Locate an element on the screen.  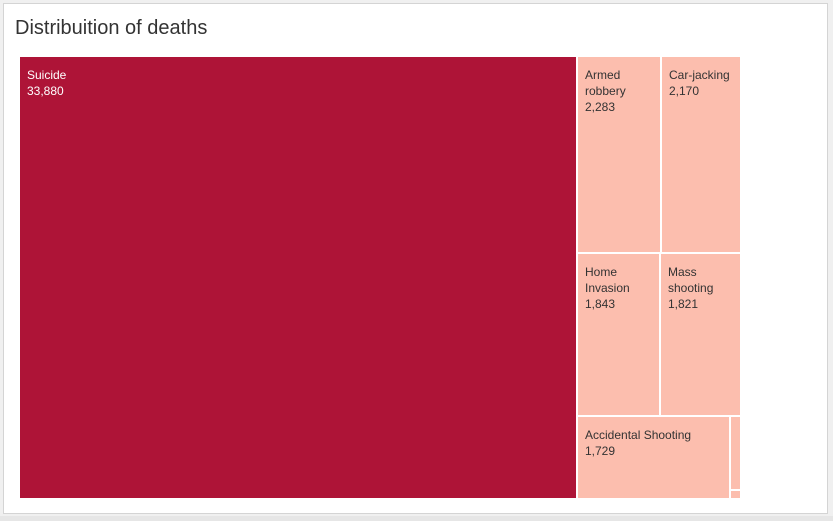
tile-label: Armed robbery 2,283 is located at coordinates (621, 91).